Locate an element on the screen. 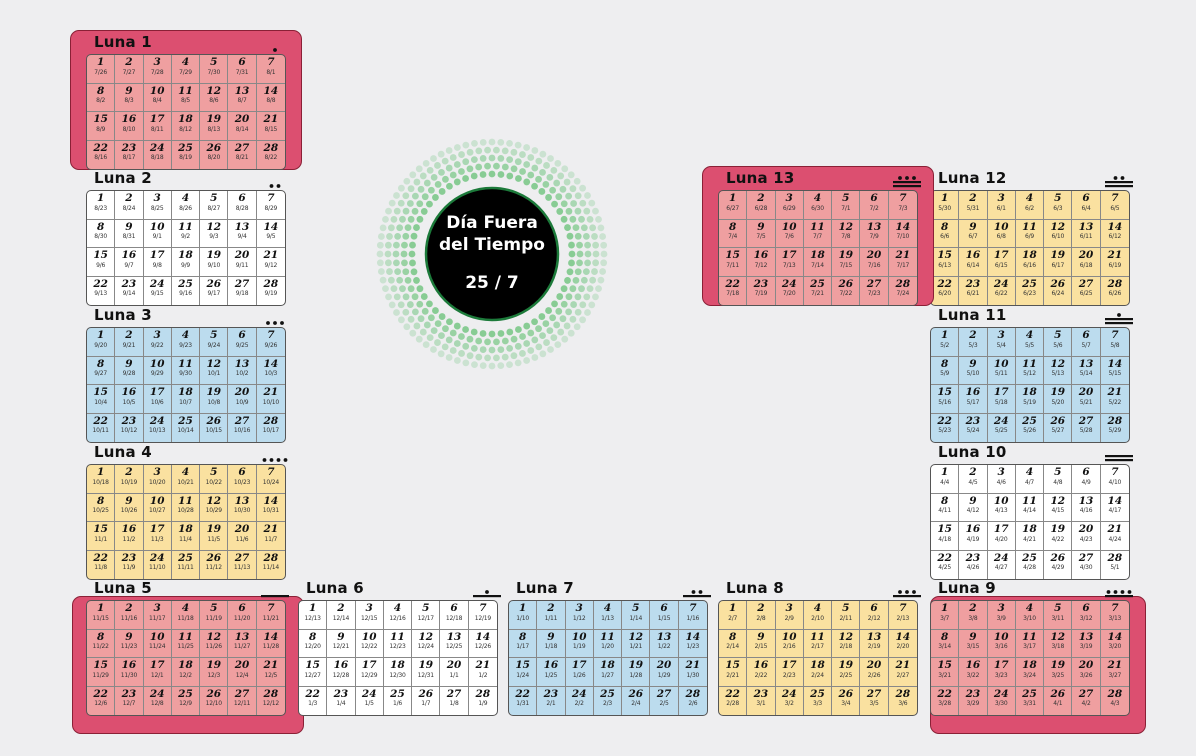 This screenshot has height=756, width=1196. day-cell: 6 4/9 is located at coordinates (1086, 479).